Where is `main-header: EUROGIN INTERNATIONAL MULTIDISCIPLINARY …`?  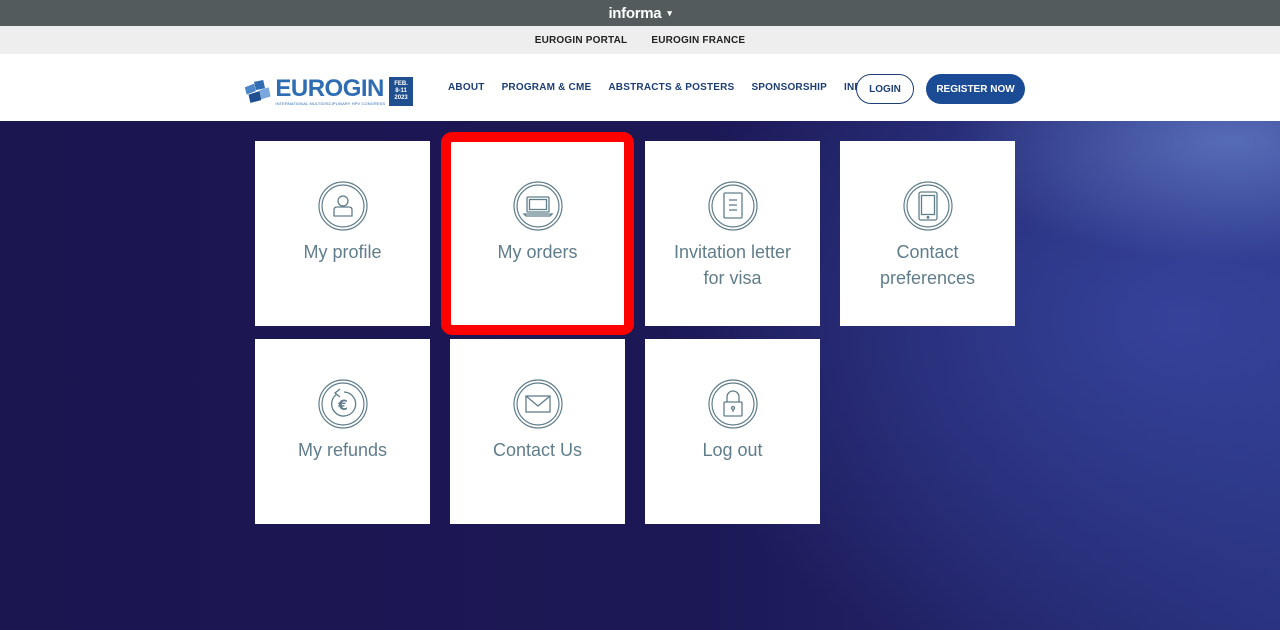
main-header: EUROGIN INTERNATIONAL MULTIDISCIPLINARY … is located at coordinates (640, 87).